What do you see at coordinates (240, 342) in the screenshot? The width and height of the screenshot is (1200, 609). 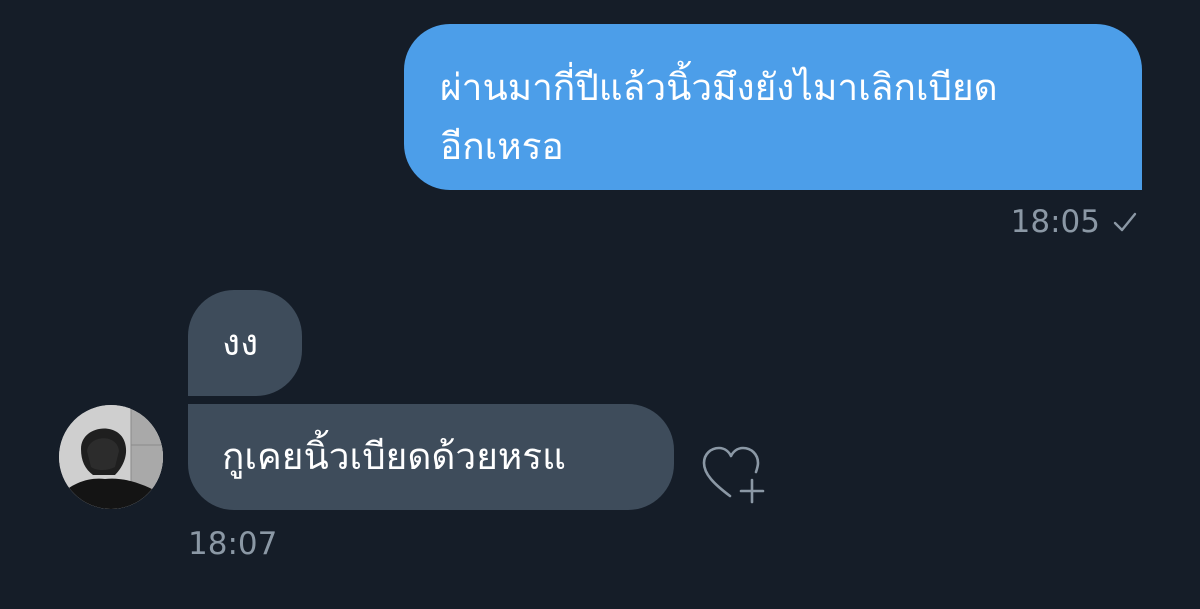 I see `message-text: งง` at bounding box center [240, 342].